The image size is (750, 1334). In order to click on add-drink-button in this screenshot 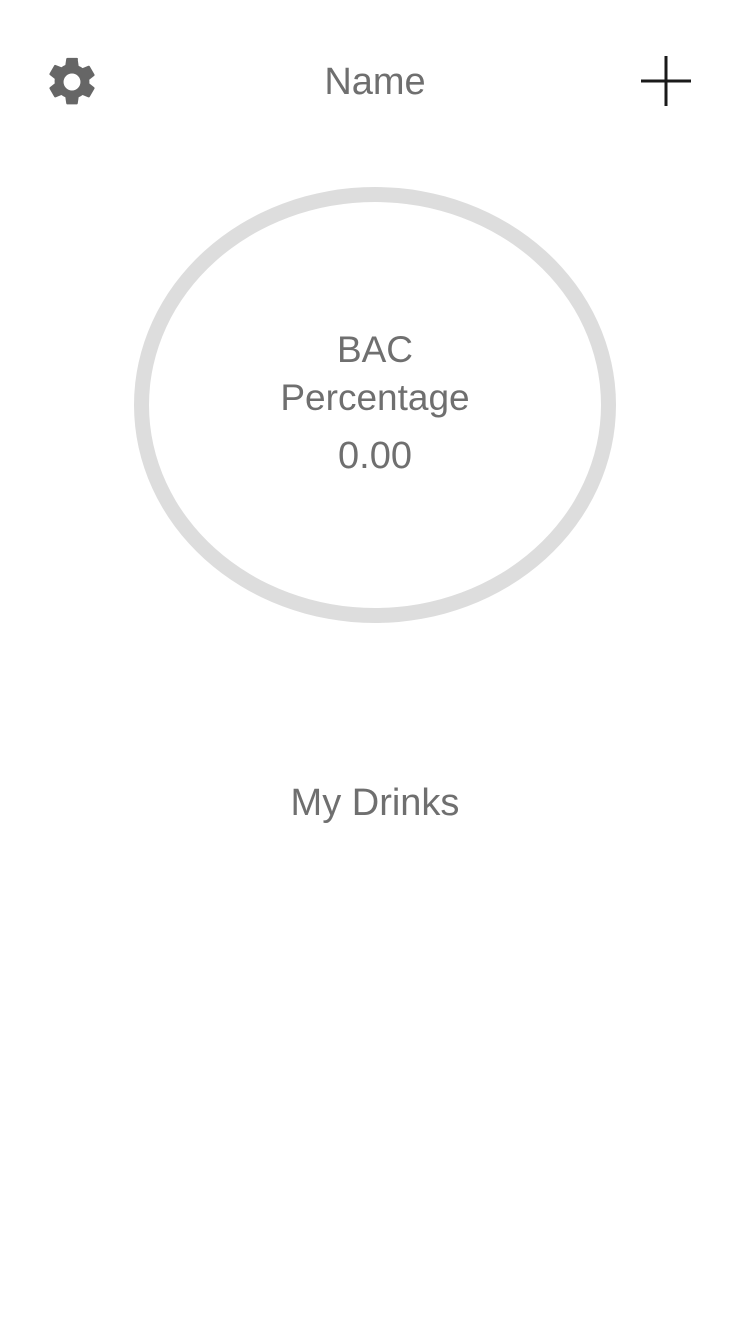, I will do `click(666, 82)`.